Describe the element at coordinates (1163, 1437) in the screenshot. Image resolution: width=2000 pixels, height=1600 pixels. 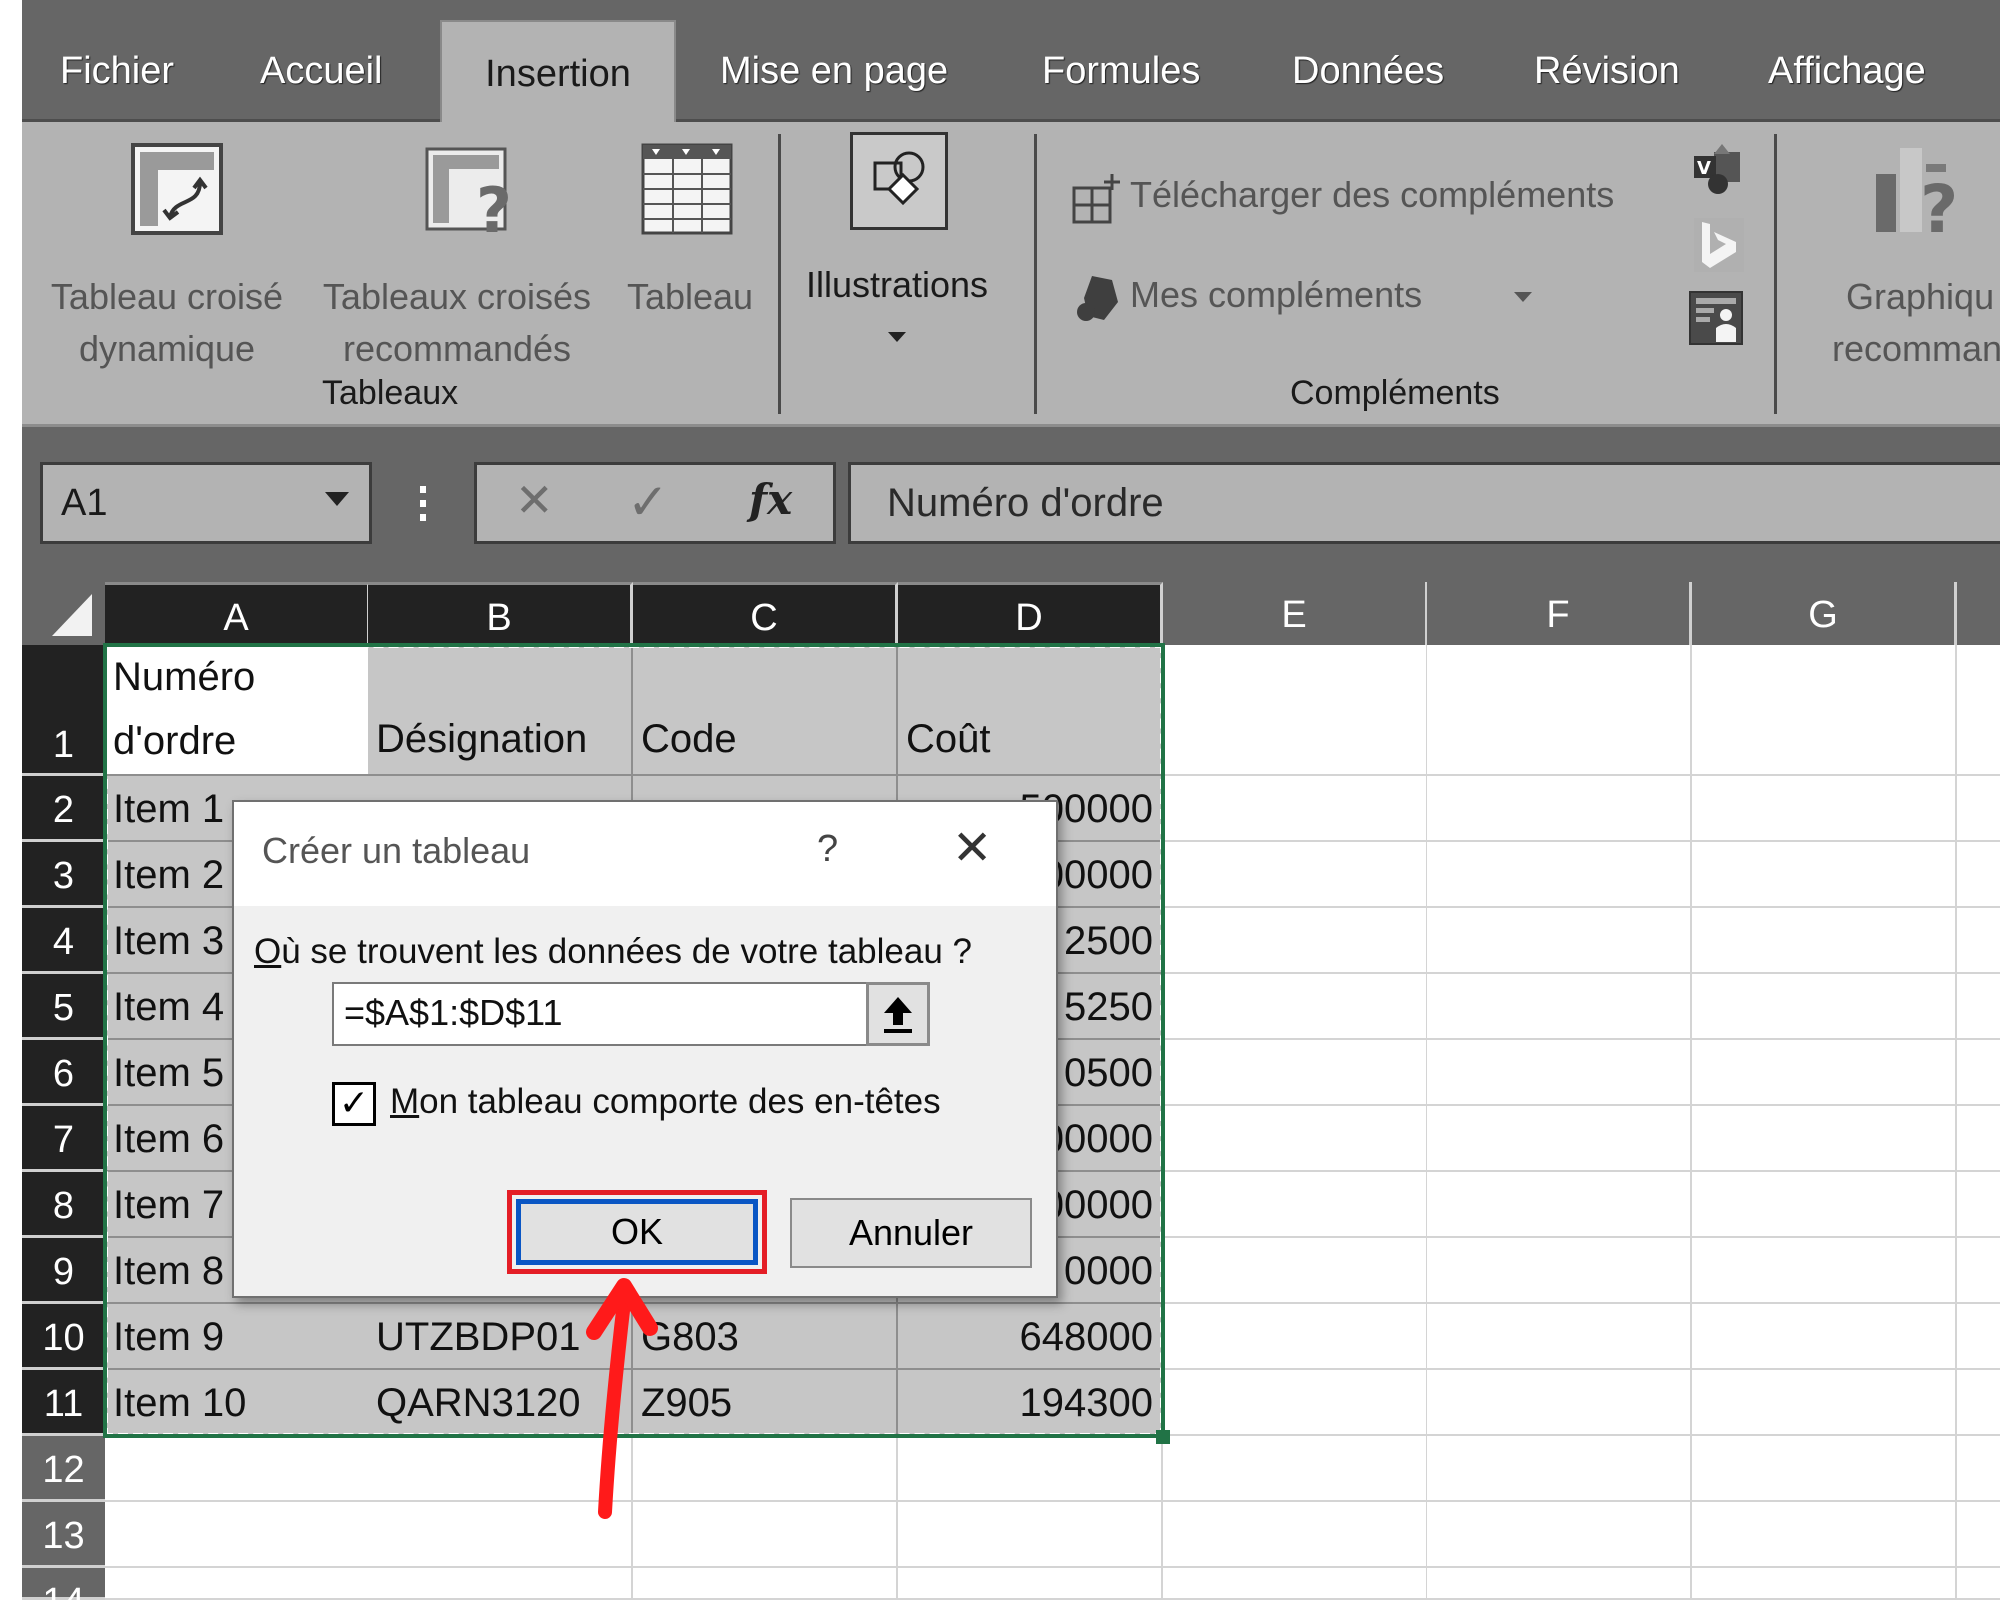
I see `fill-handle` at that location.